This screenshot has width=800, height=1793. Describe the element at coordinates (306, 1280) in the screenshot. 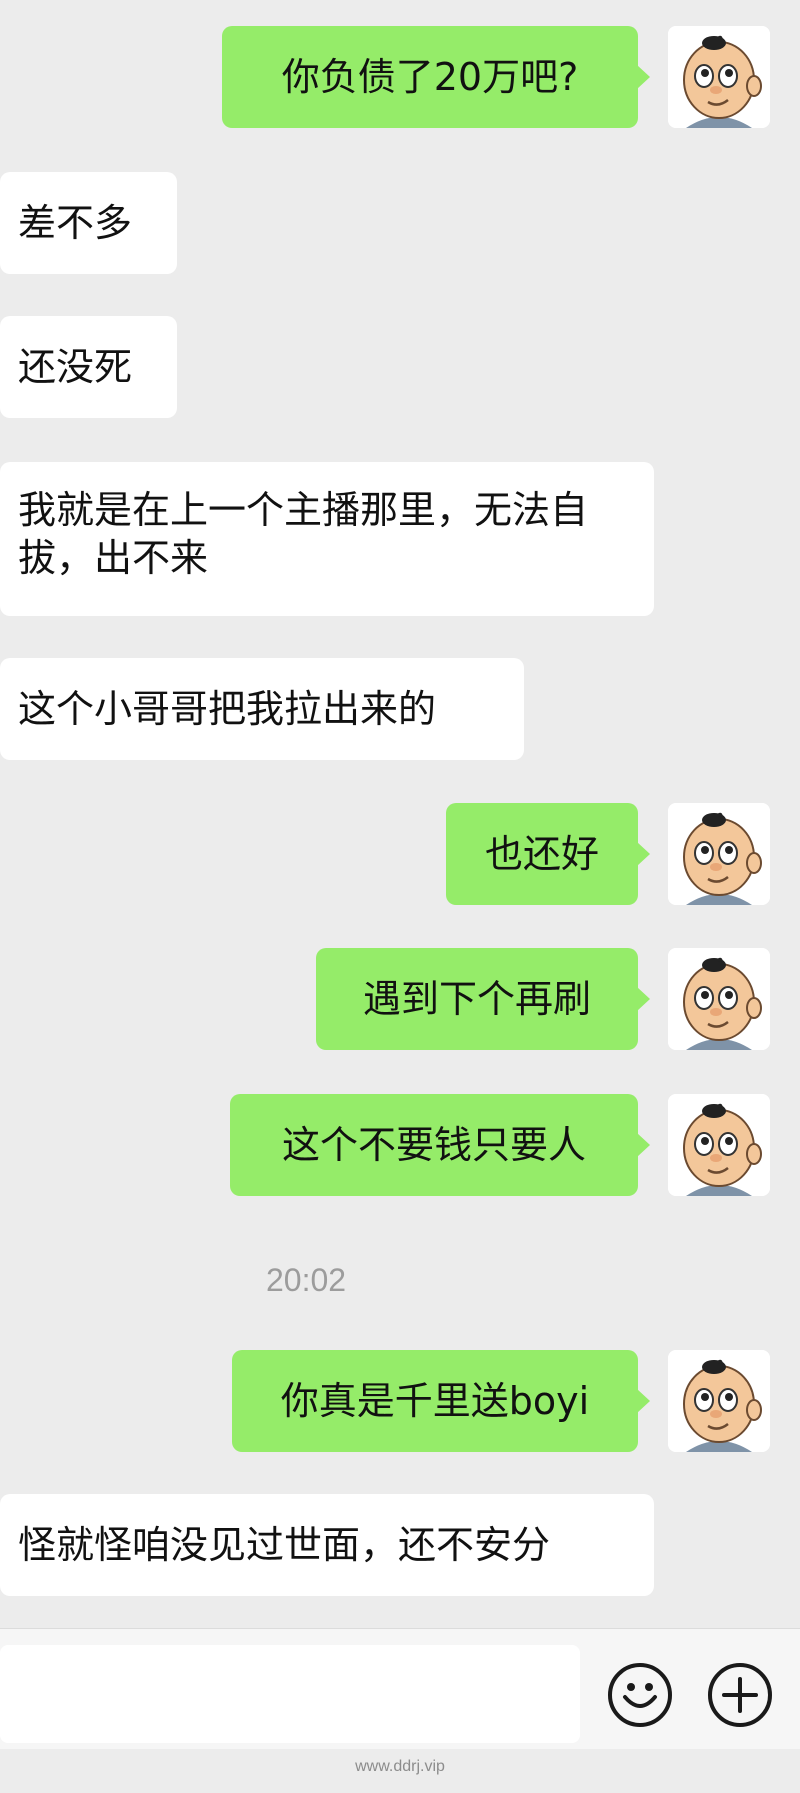

I see `timestamp: 20:02` at that location.